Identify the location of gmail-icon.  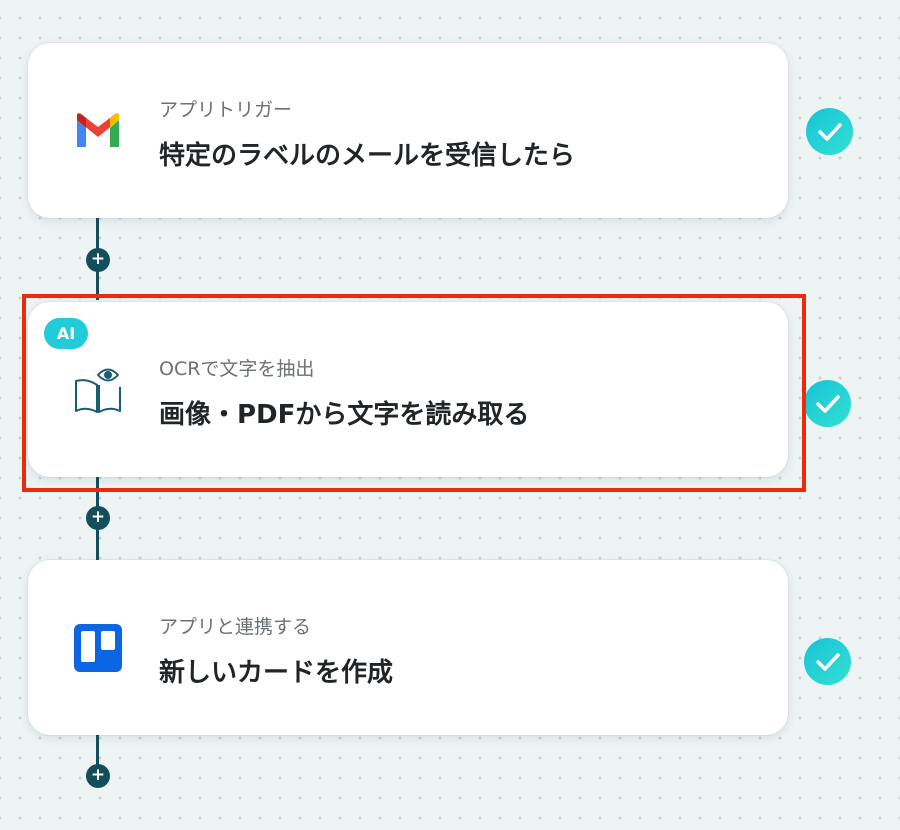
(98, 131).